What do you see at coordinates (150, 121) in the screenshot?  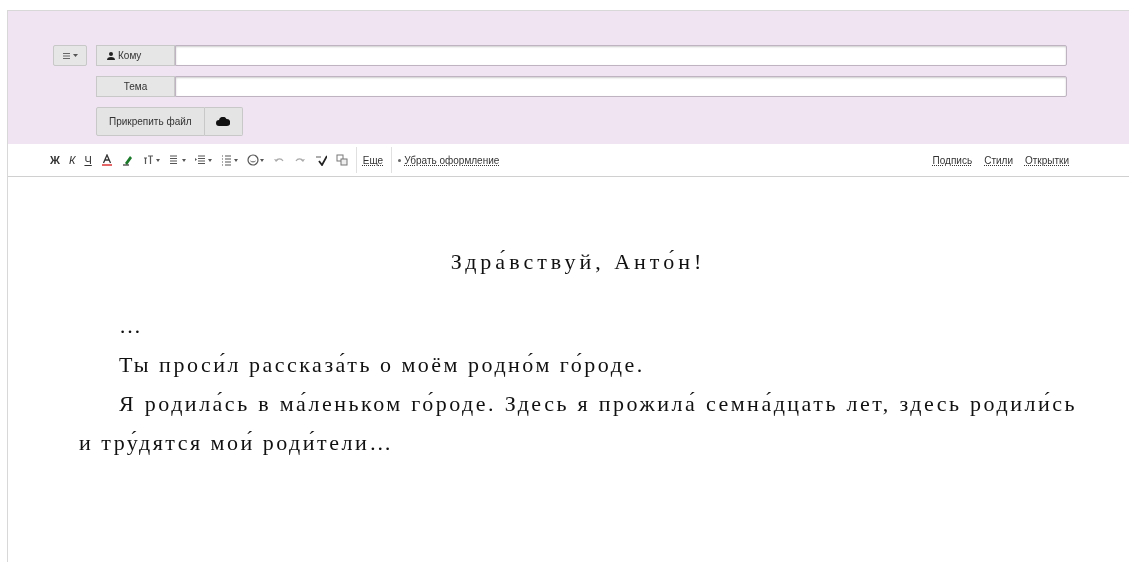 I see `attach-file-button: Прикрепить файл` at bounding box center [150, 121].